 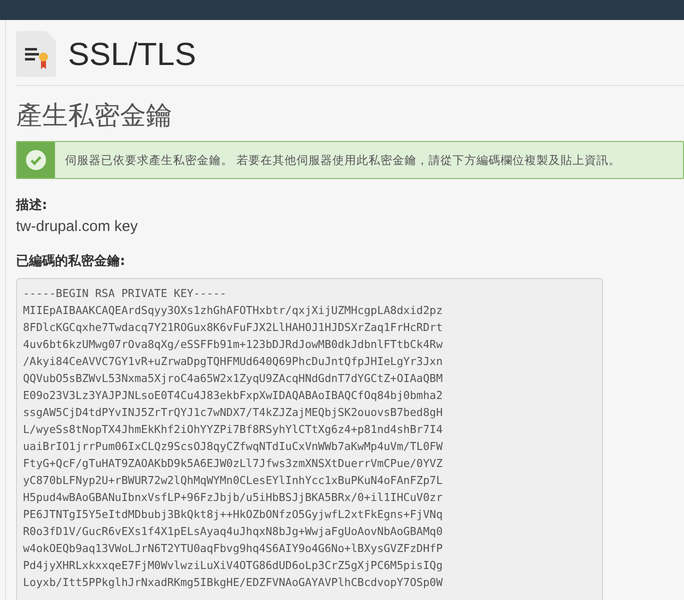 I want to click on description-label: 描述:, so click(x=32, y=205).